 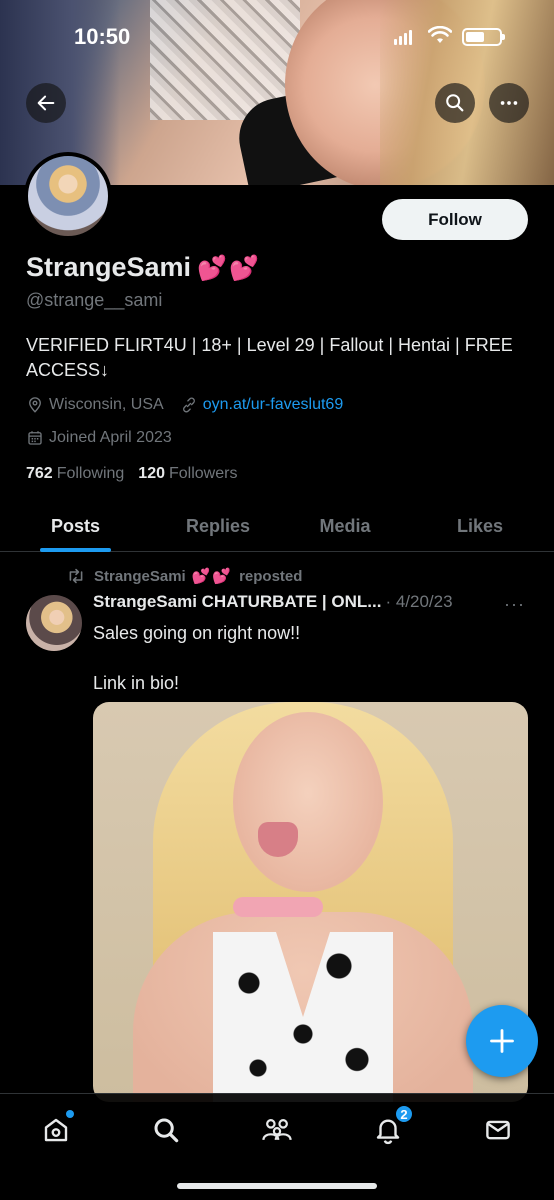 I want to click on followers-count: 120, so click(x=151, y=473).